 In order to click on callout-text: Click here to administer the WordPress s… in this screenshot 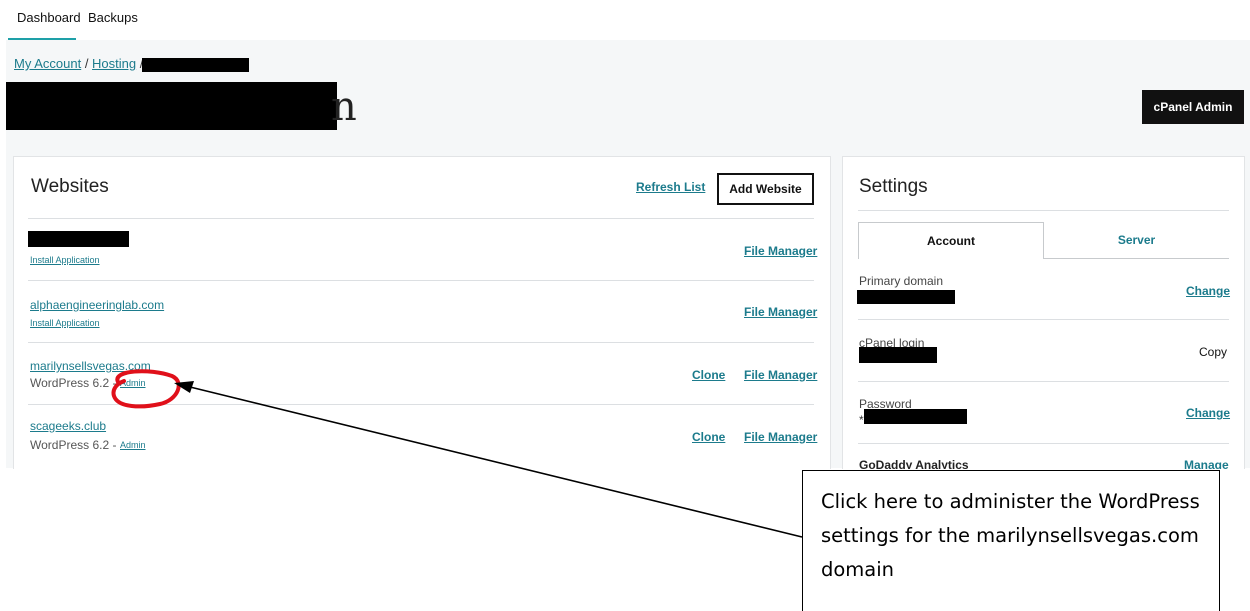, I will do `click(1010, 535)`.